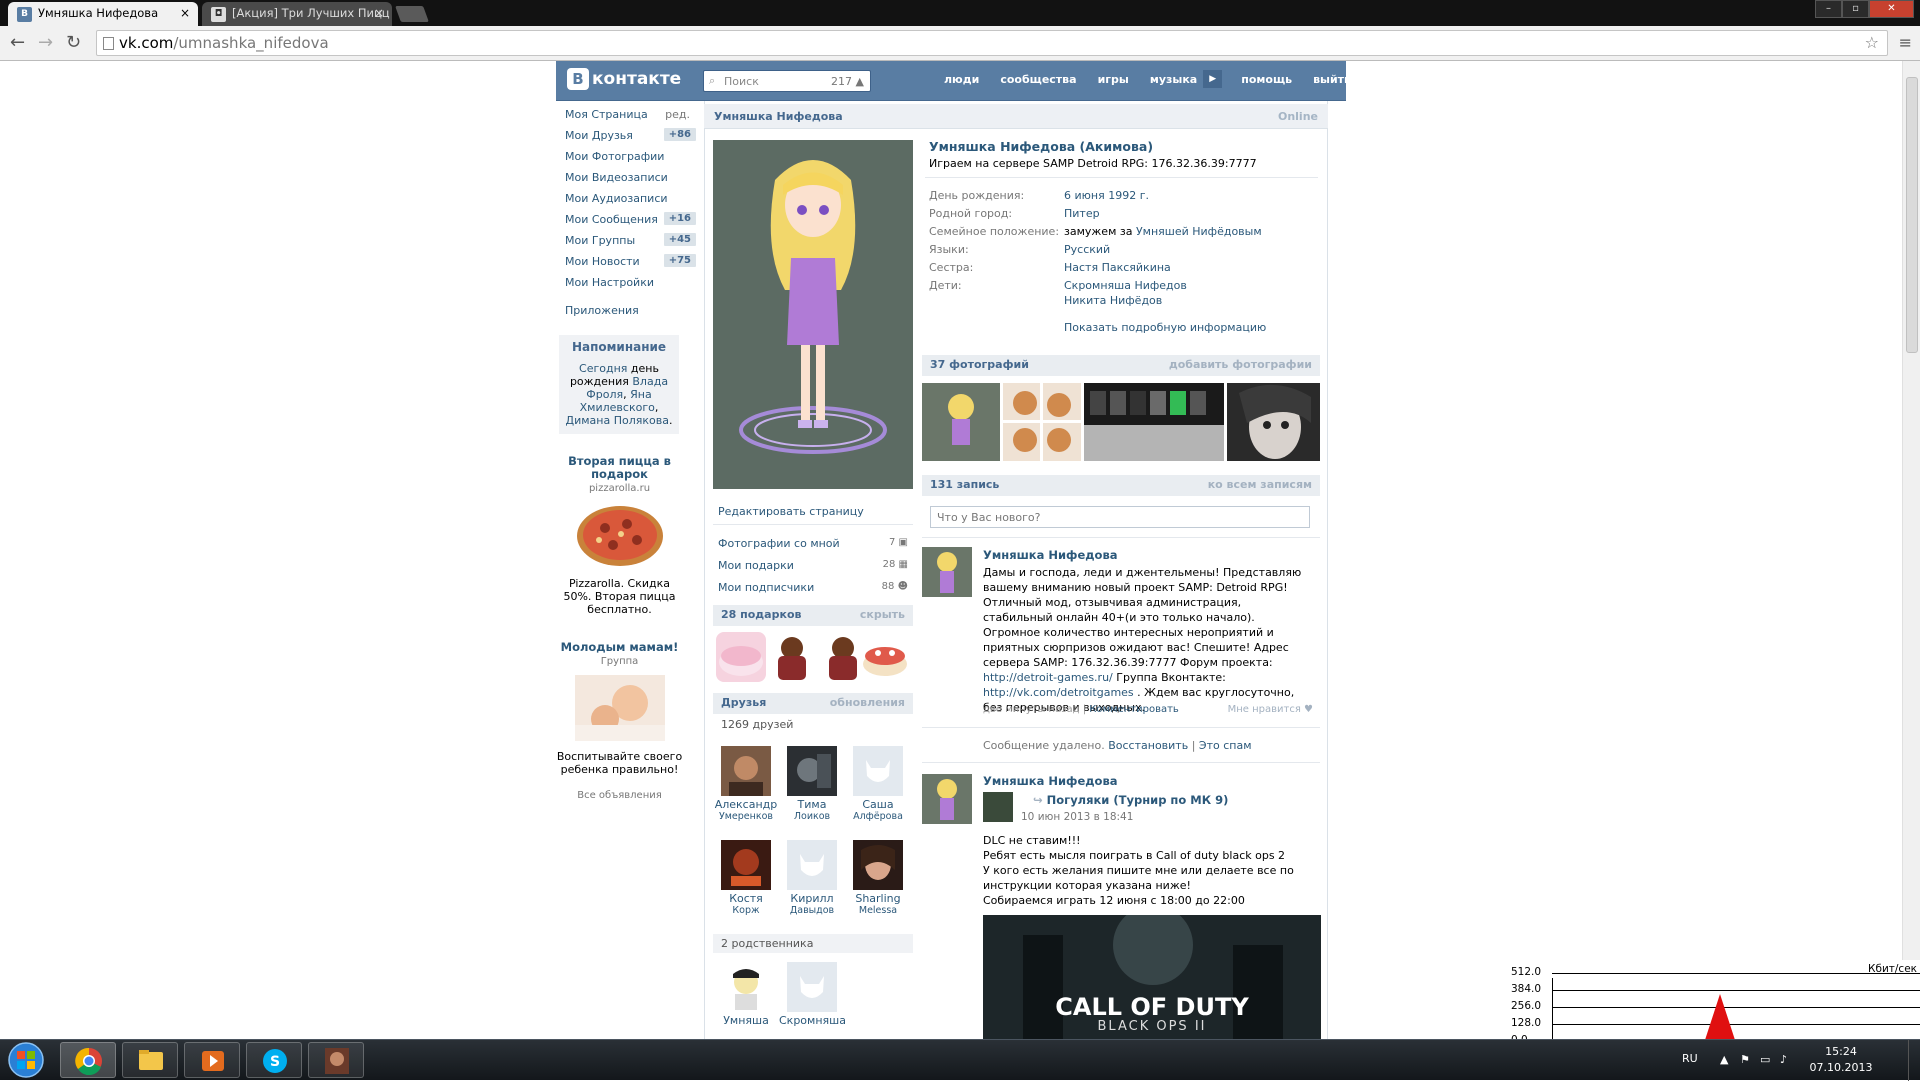 Image resolution: width=1920 pixels, height=1082 pixels. What do you see at coordinates (274, 1060) in the screenshot?
I see `skype-taskbar-button: S` at bounding box center [274, 1060].